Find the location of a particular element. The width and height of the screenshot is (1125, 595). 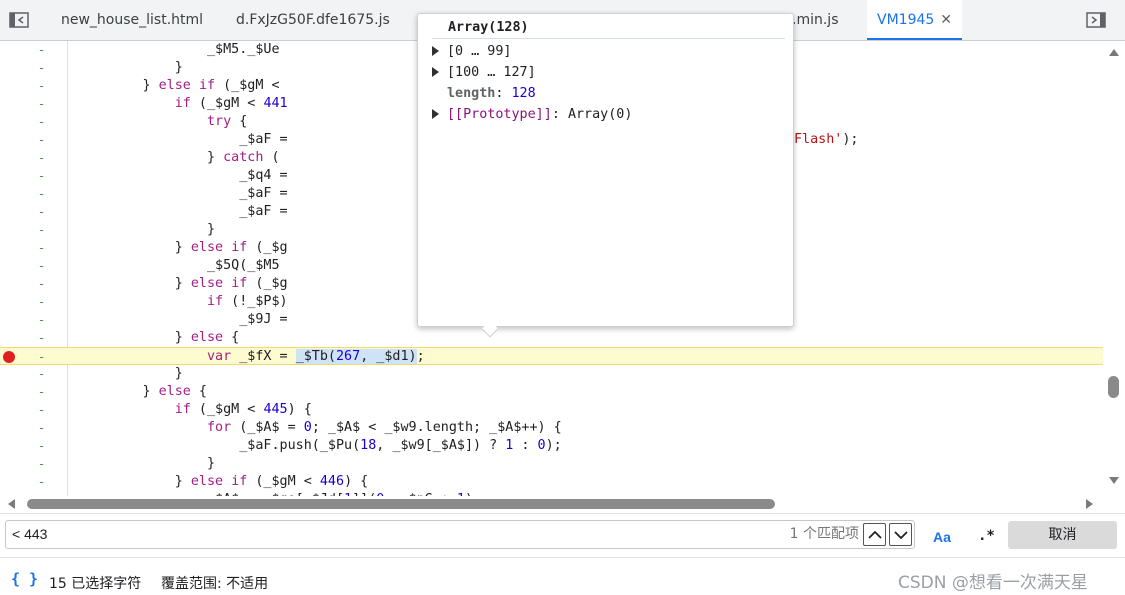

popover-row-prototype: [[Prototype]]: Array(0) is located at coordinates (532, 115).